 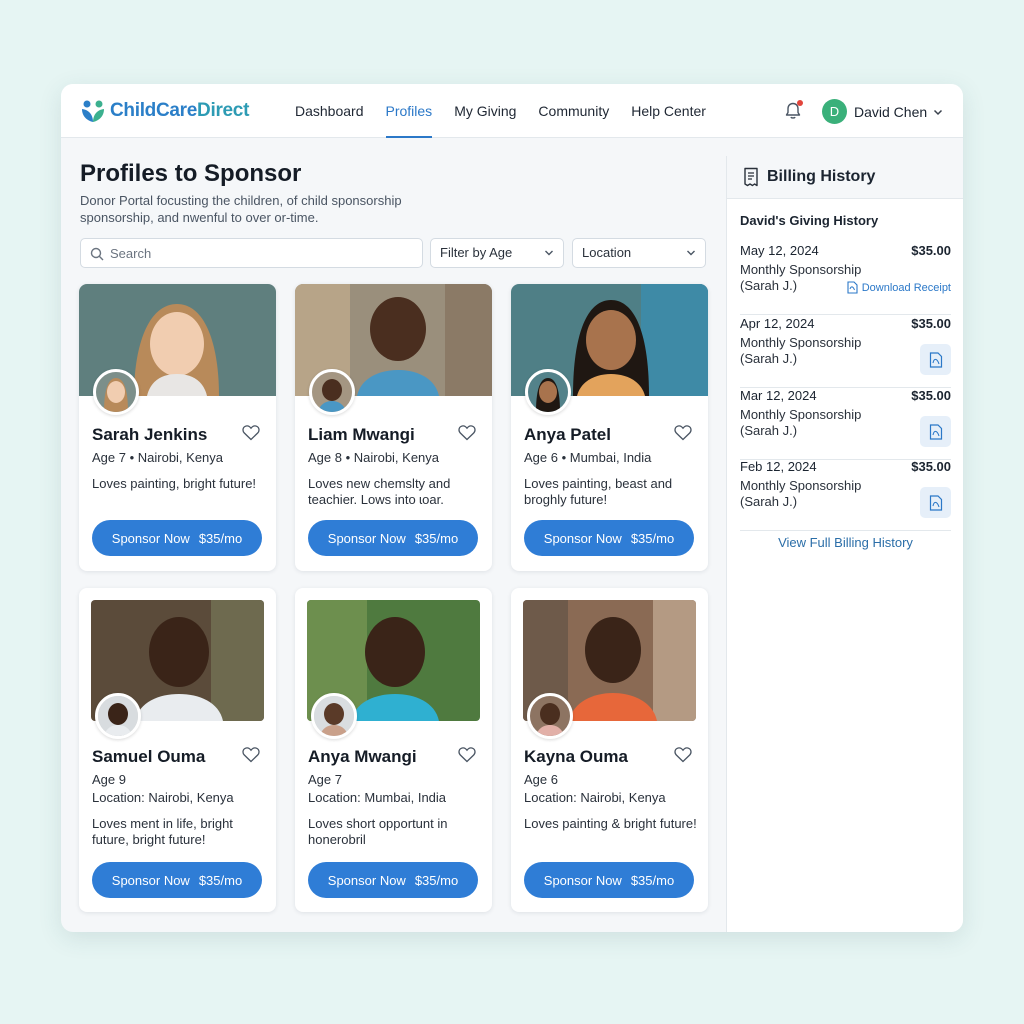 I want to click on logo-text-part-2: Direct, so click(x=223, y=110).